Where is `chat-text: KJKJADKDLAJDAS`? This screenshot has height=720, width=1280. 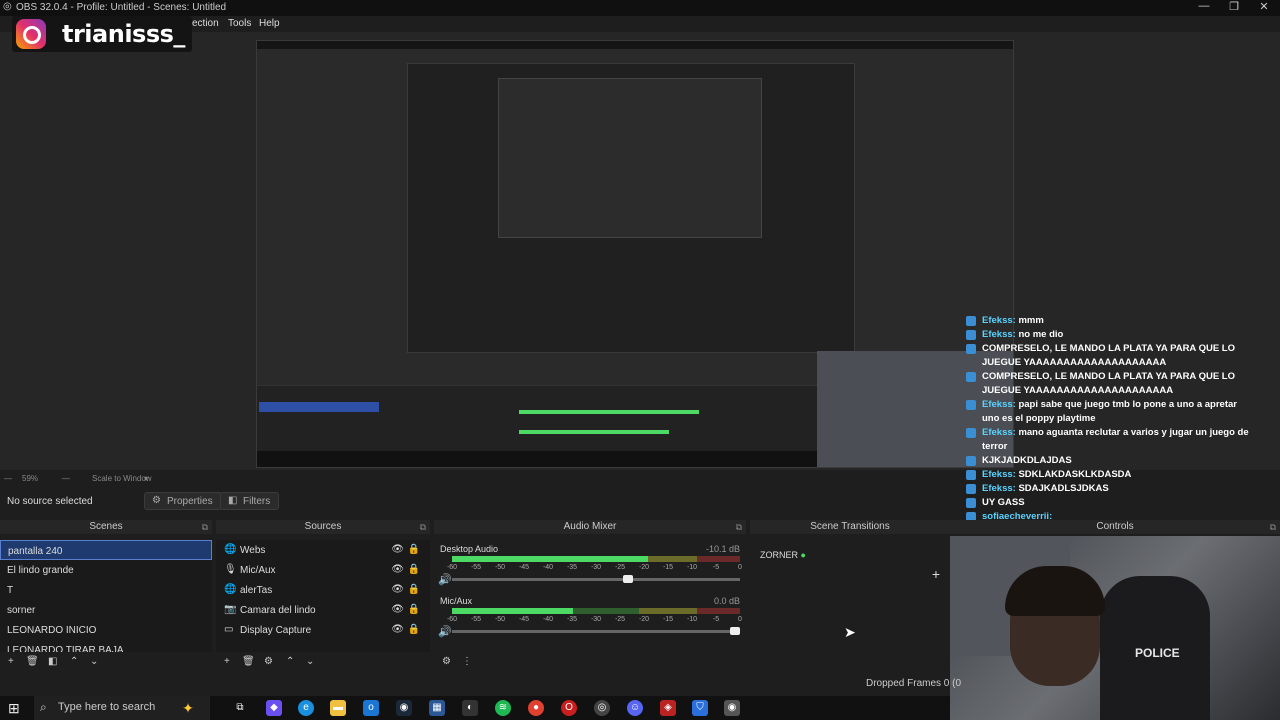 chat-text: KJKJADKDLAJDAS is located at coordinates (1027, 460).